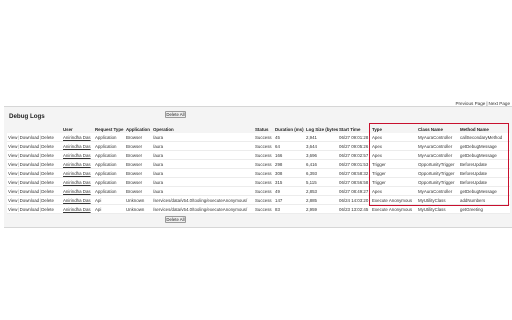  I want to click on start-time-cell: 06/27 09:05:26, so click(354, 146).